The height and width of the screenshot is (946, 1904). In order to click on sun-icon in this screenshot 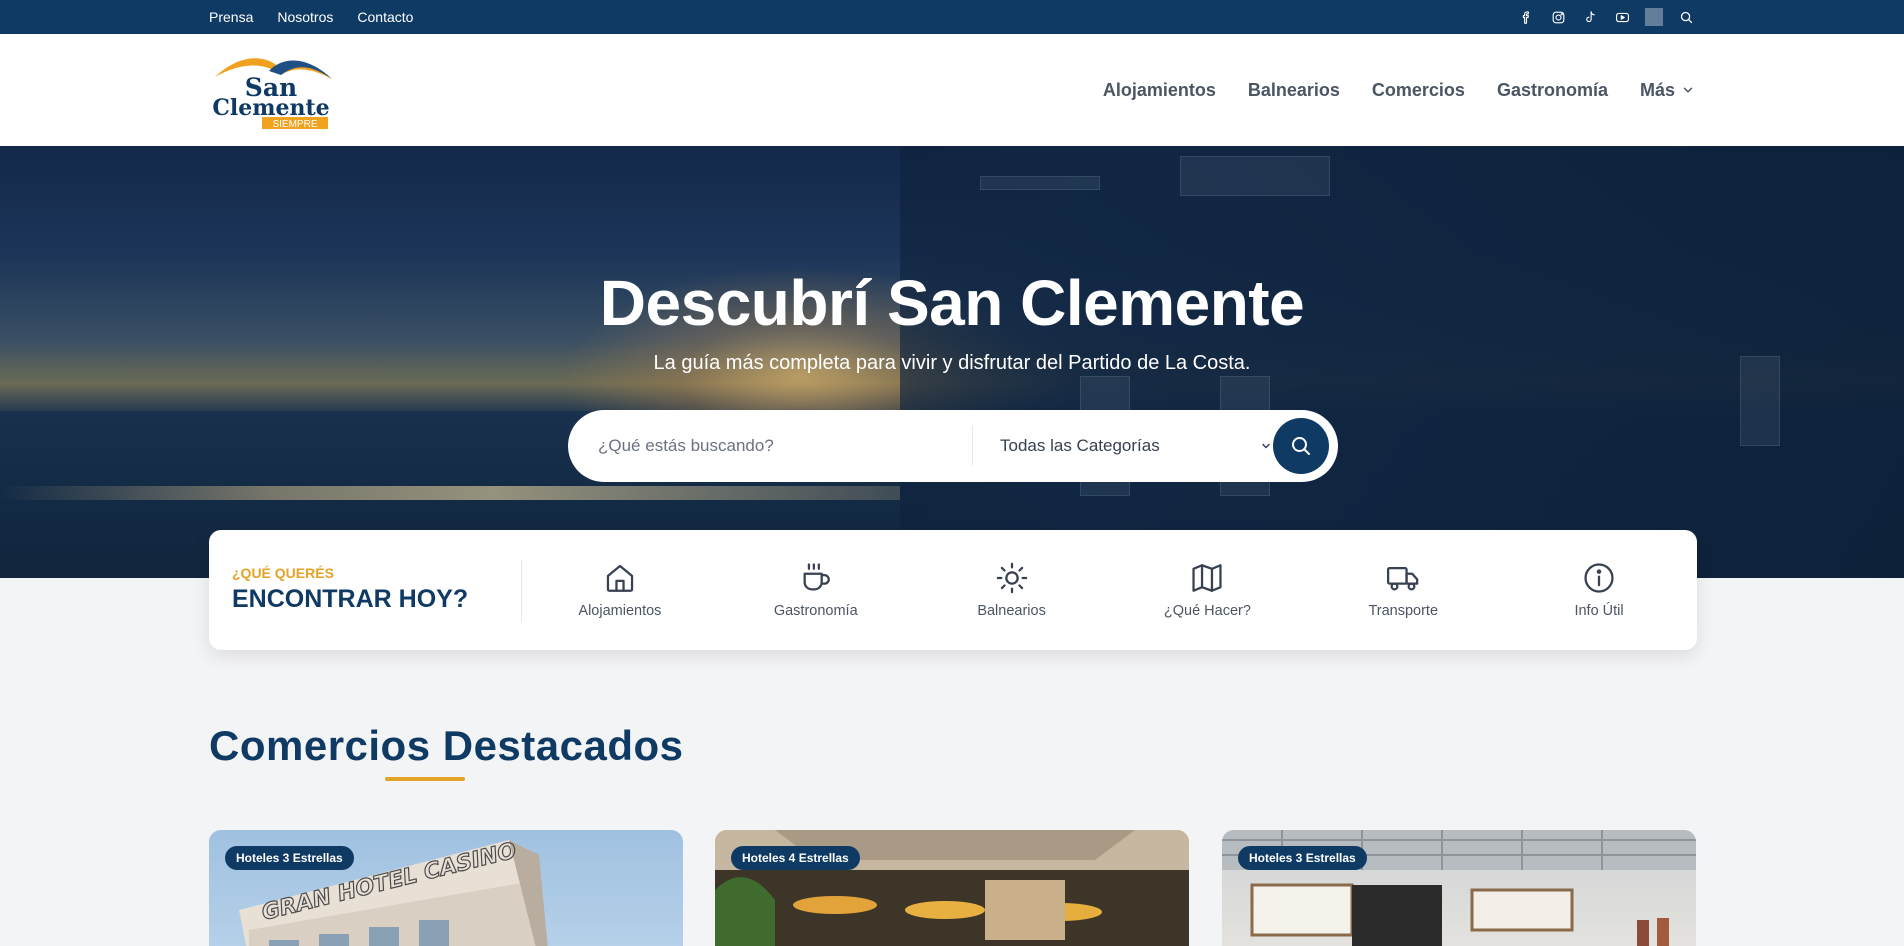, I will do `click(1011, 578)`.